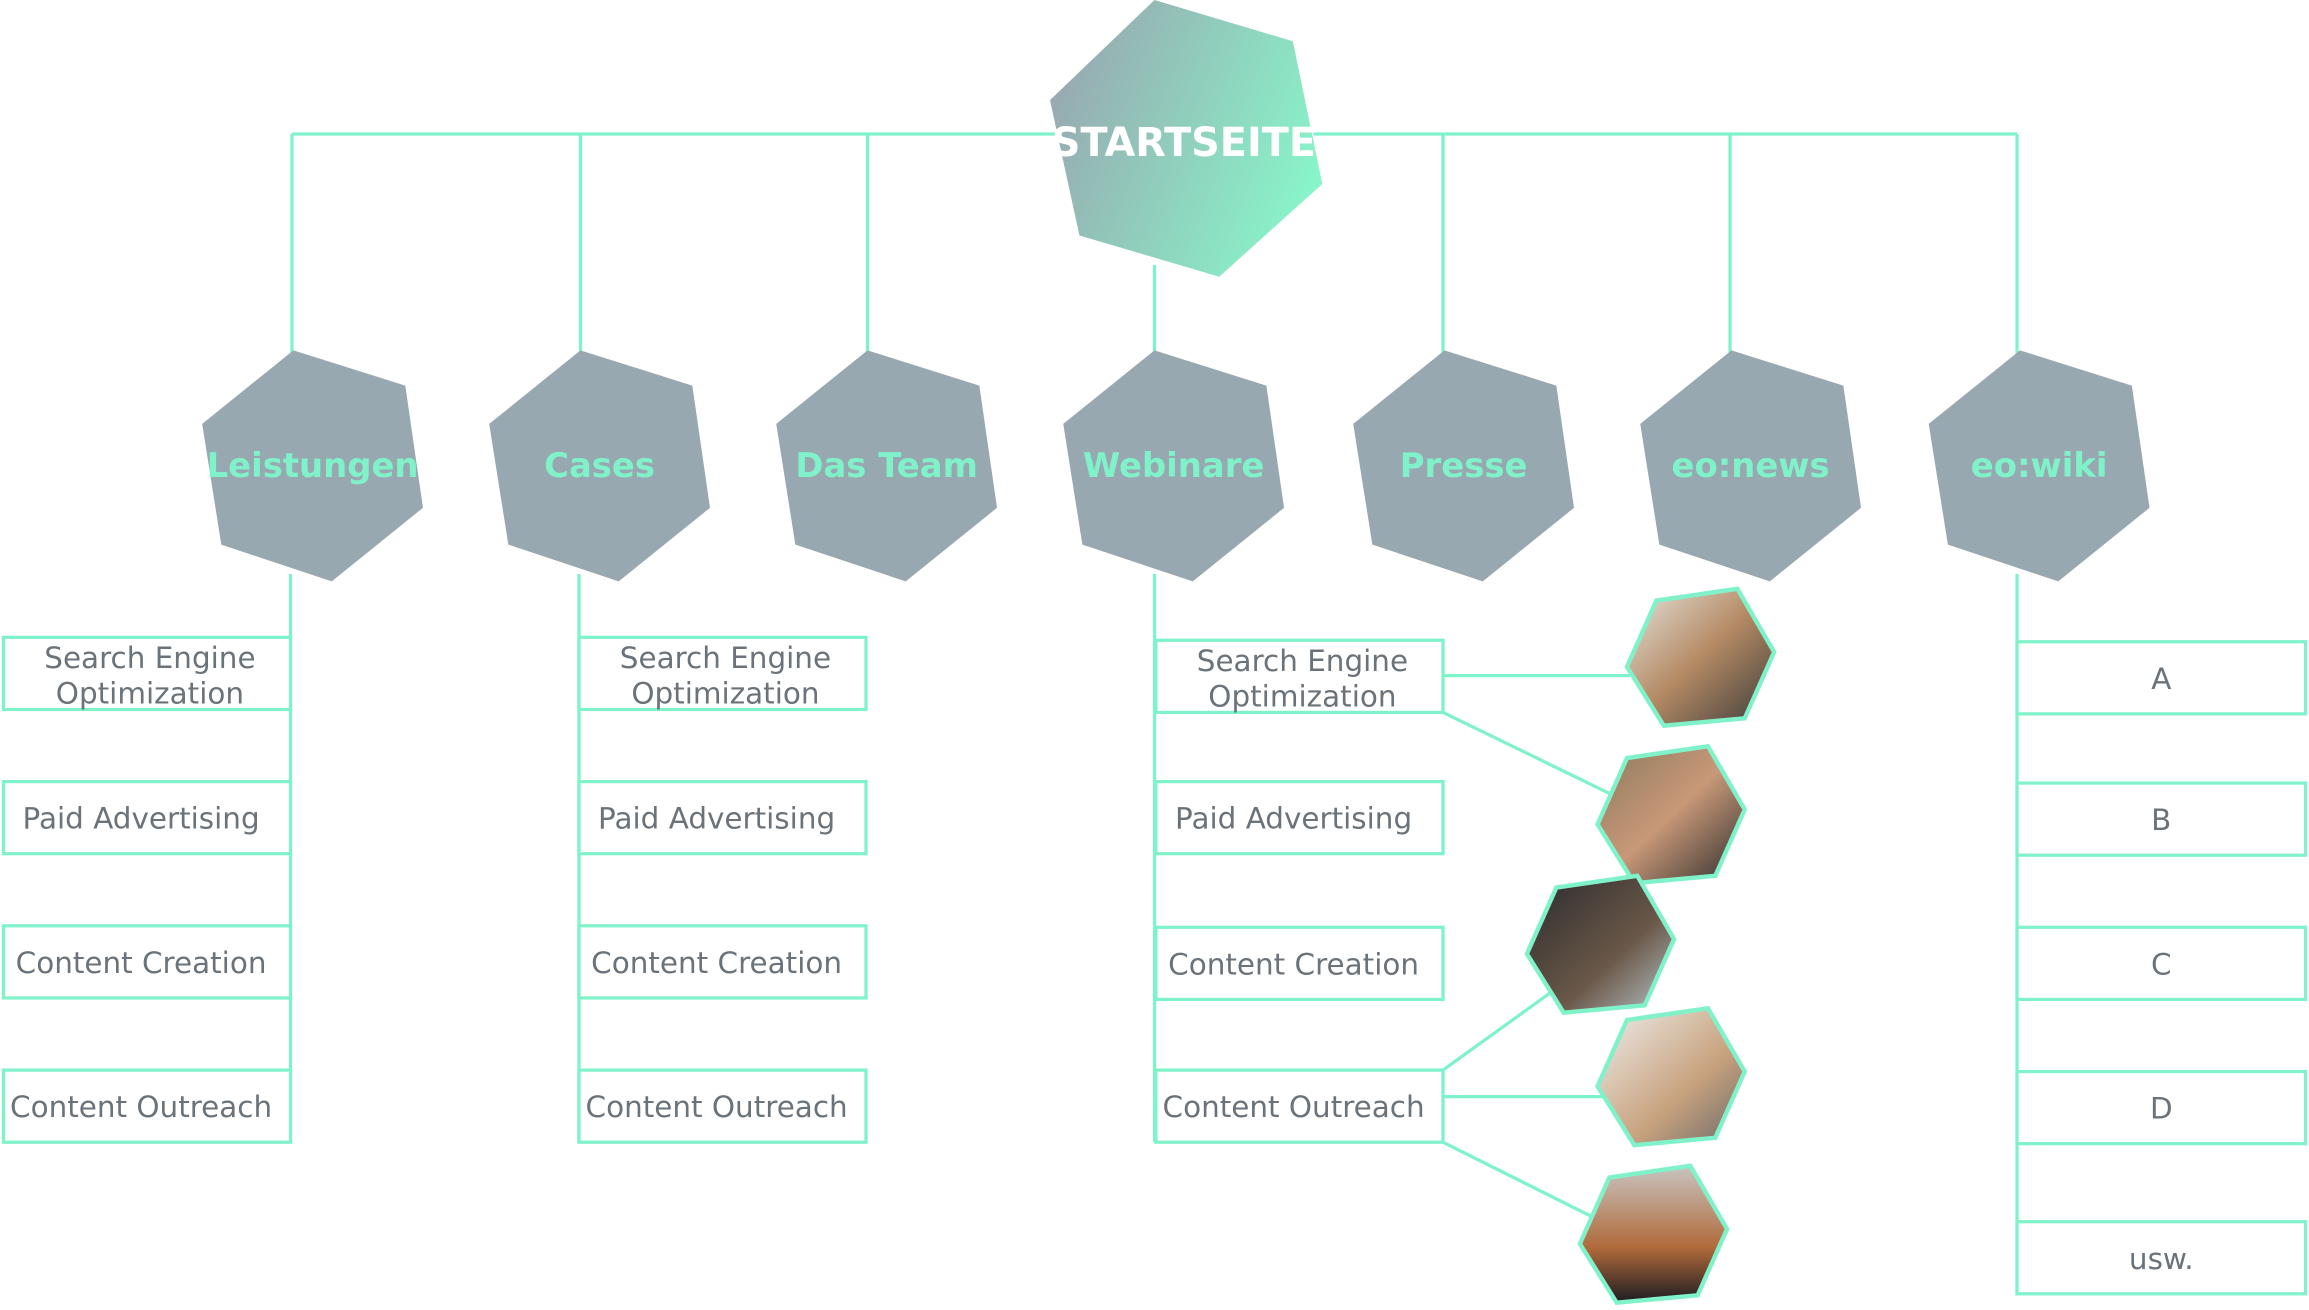 This screenshot has width=2309, height=1310. I want to click on subpage-box: C, so click(2161, 963).